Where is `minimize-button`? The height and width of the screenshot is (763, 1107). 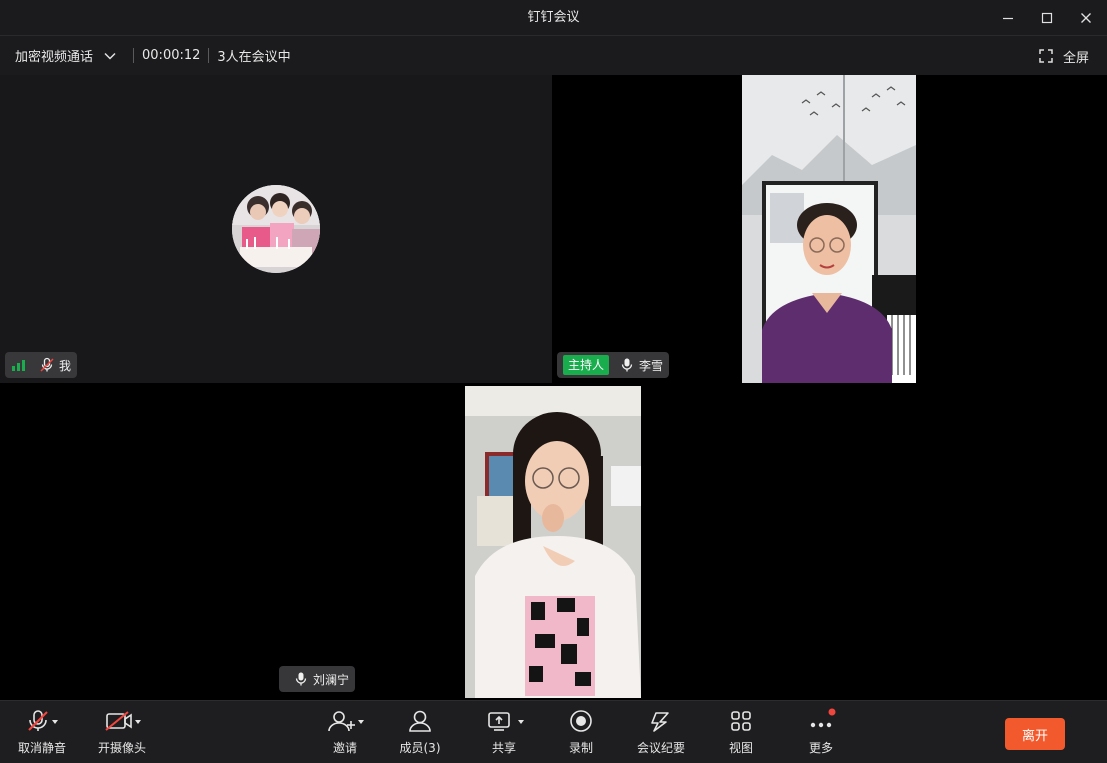 minimize-button is located at coordinates (1008, 17).